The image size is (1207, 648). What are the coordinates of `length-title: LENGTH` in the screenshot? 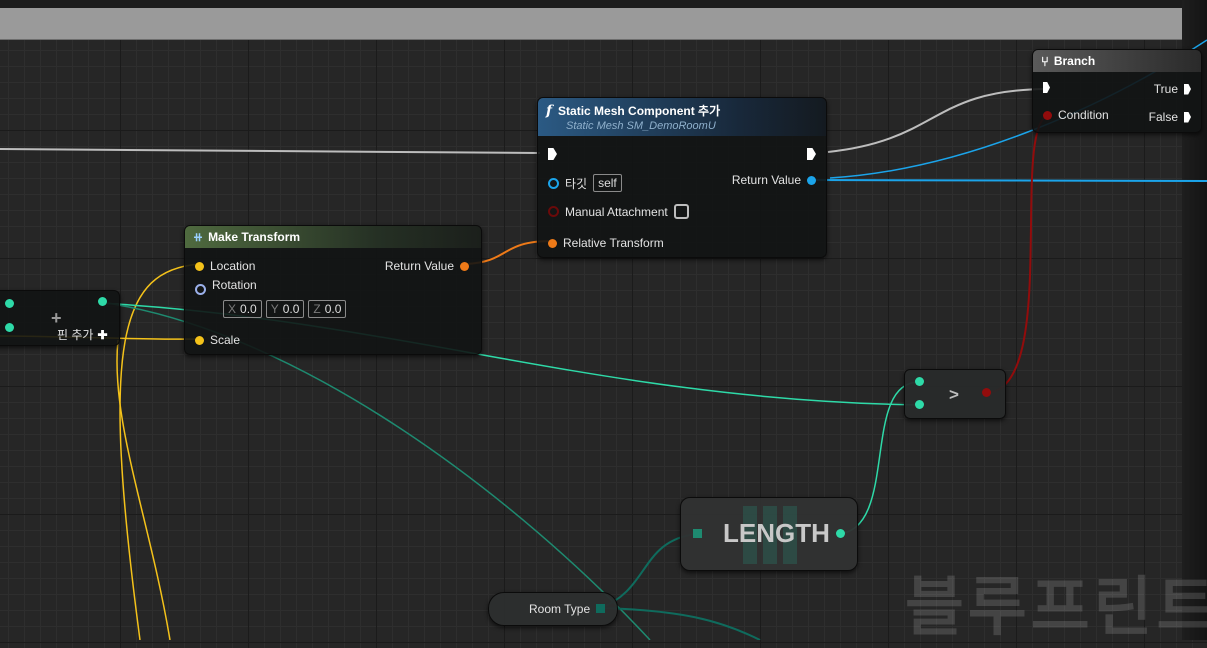 It's located at (776, 533).